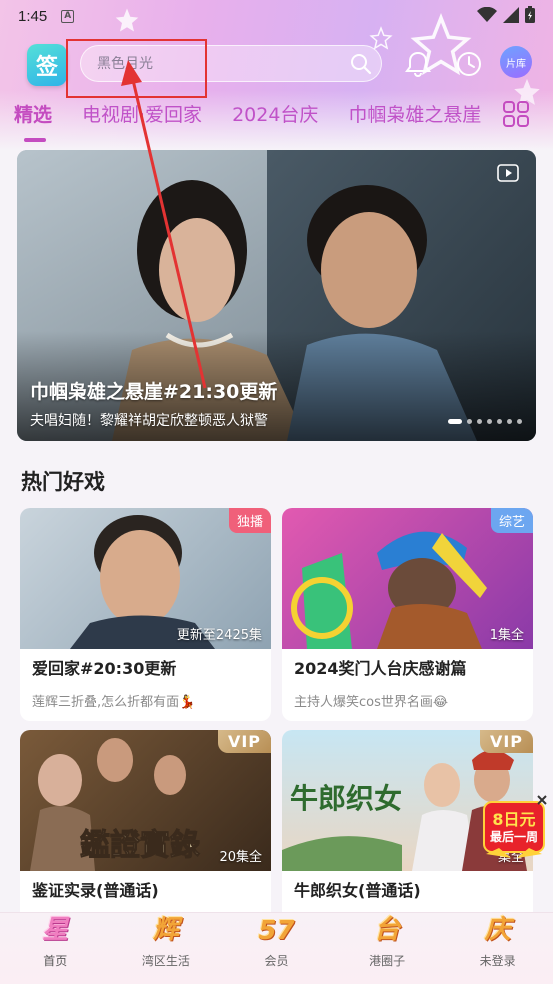 Image resolution: width=553 pixels, height=984 pixels. What do you see at coordinates (165, 961) in the screenshot?
I see `nav-label: 湾区生活` at bounding box center [165, 961].